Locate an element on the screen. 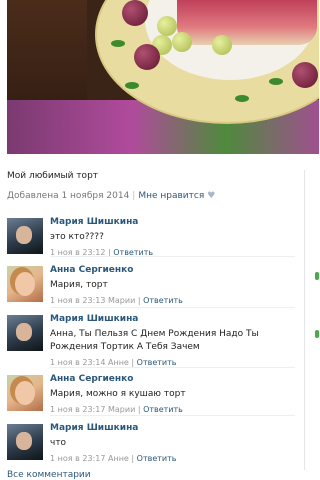 This screenshot has width=320, height=480. comment-info: 1 ноя в 23:17 Марии | Ответить is located at coordinates (177, 409).